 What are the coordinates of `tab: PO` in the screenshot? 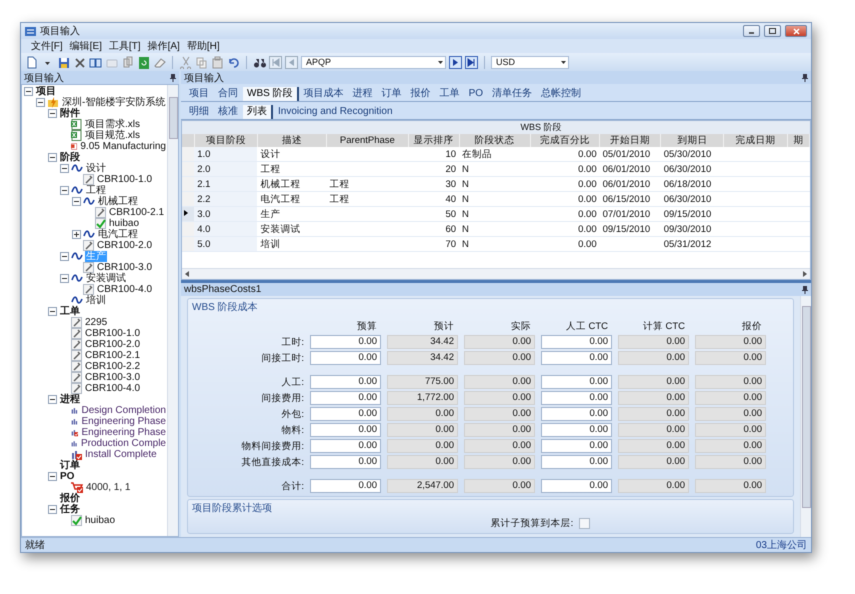 It's located at (476, 94).